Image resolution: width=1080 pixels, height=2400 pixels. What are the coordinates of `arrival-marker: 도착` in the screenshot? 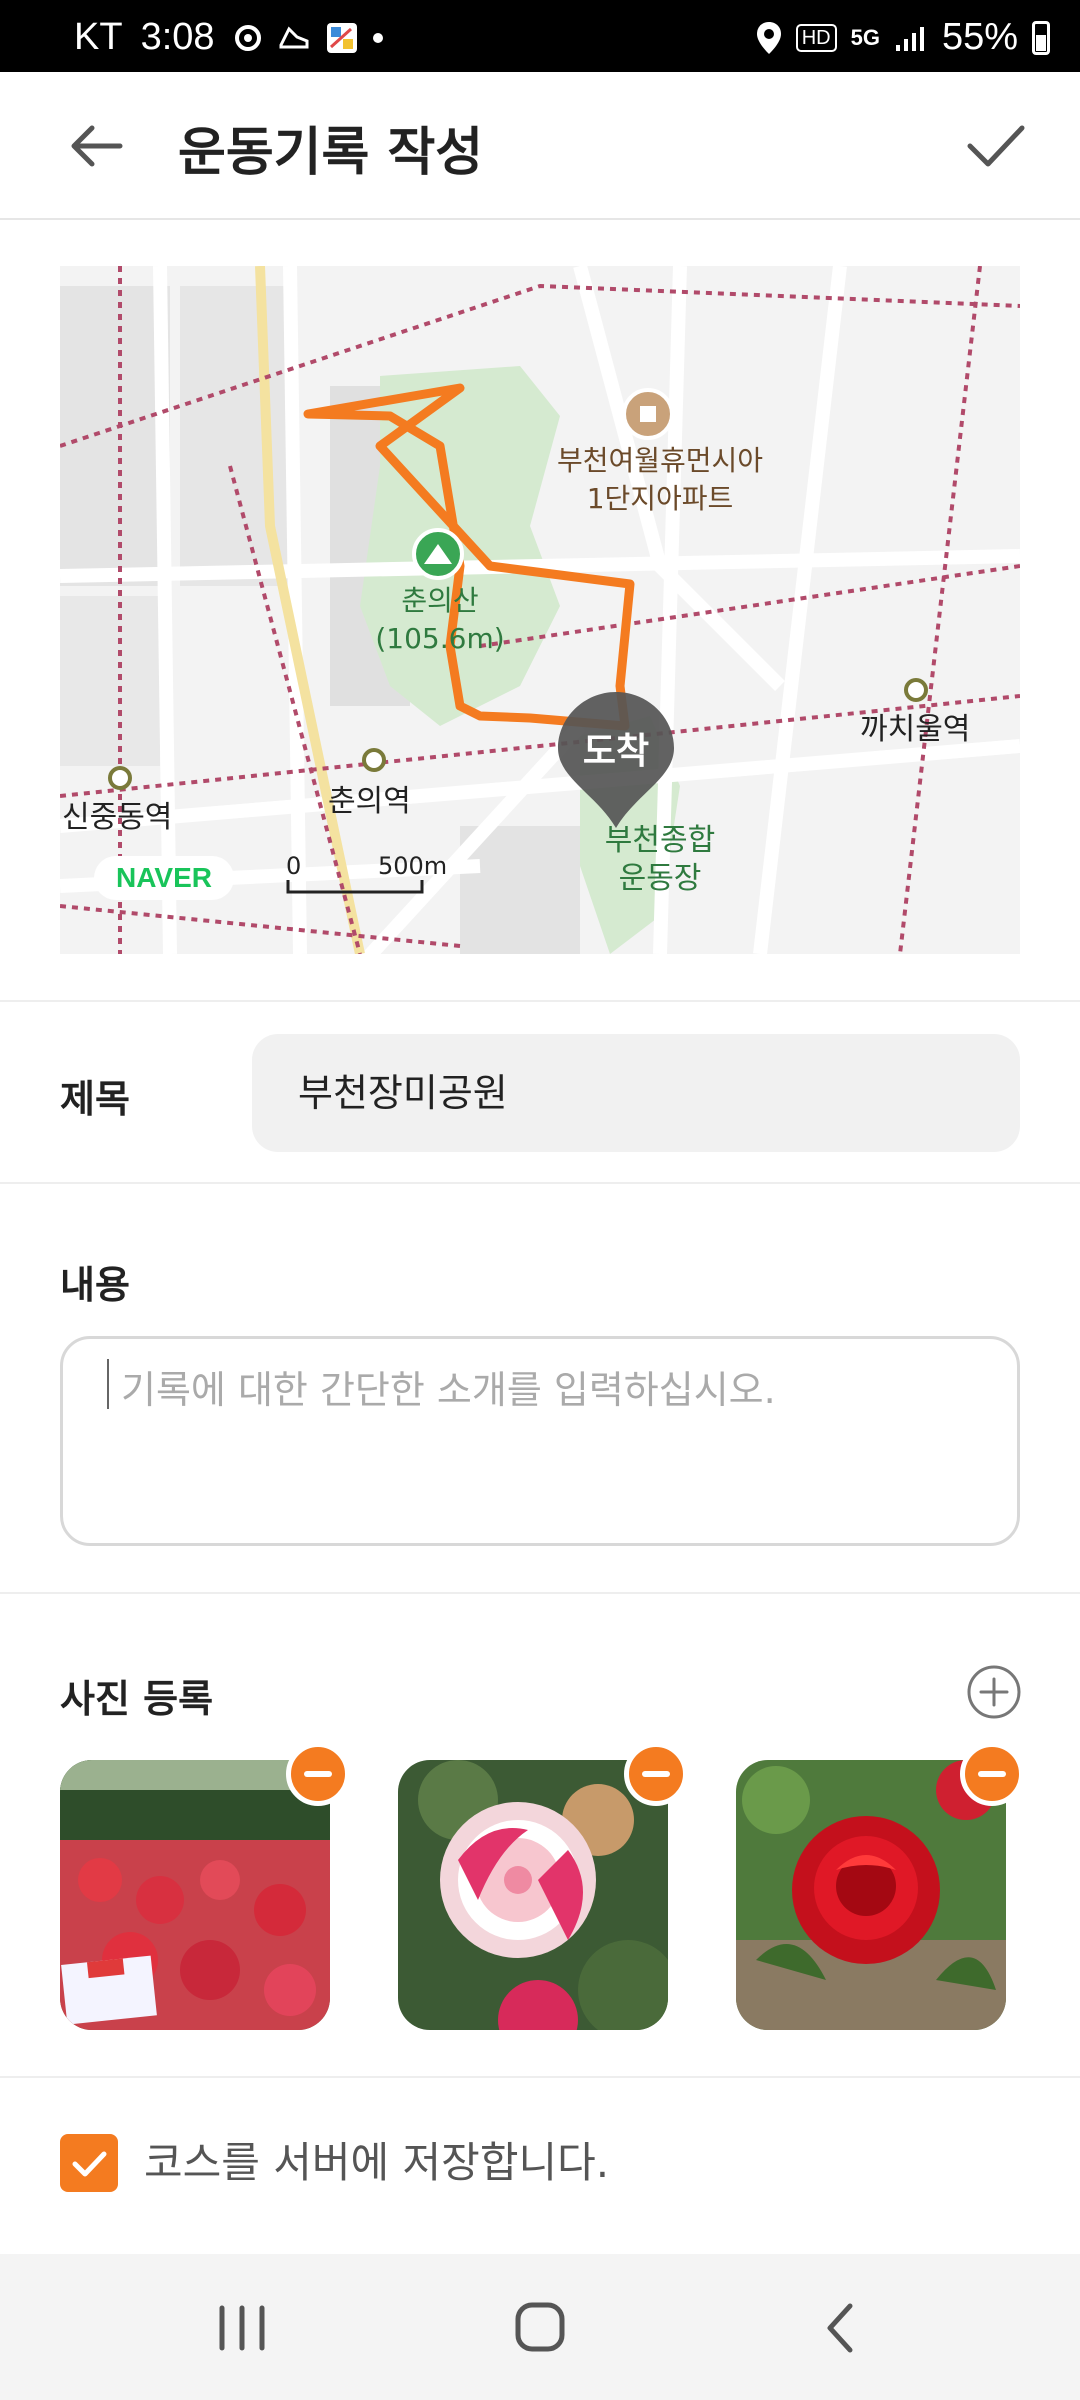 It's located at (616, 760).